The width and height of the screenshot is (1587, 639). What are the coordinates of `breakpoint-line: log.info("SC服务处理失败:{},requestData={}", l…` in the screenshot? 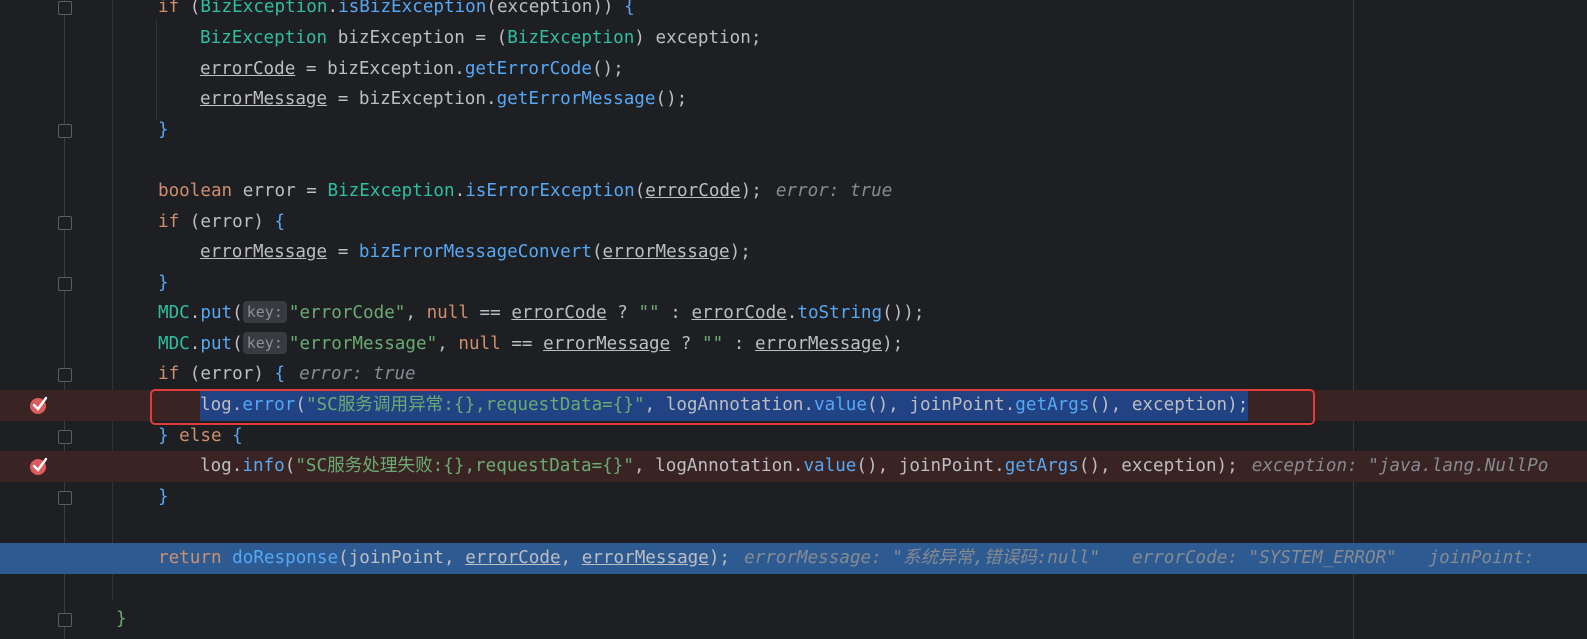 It's located at (793, 466).